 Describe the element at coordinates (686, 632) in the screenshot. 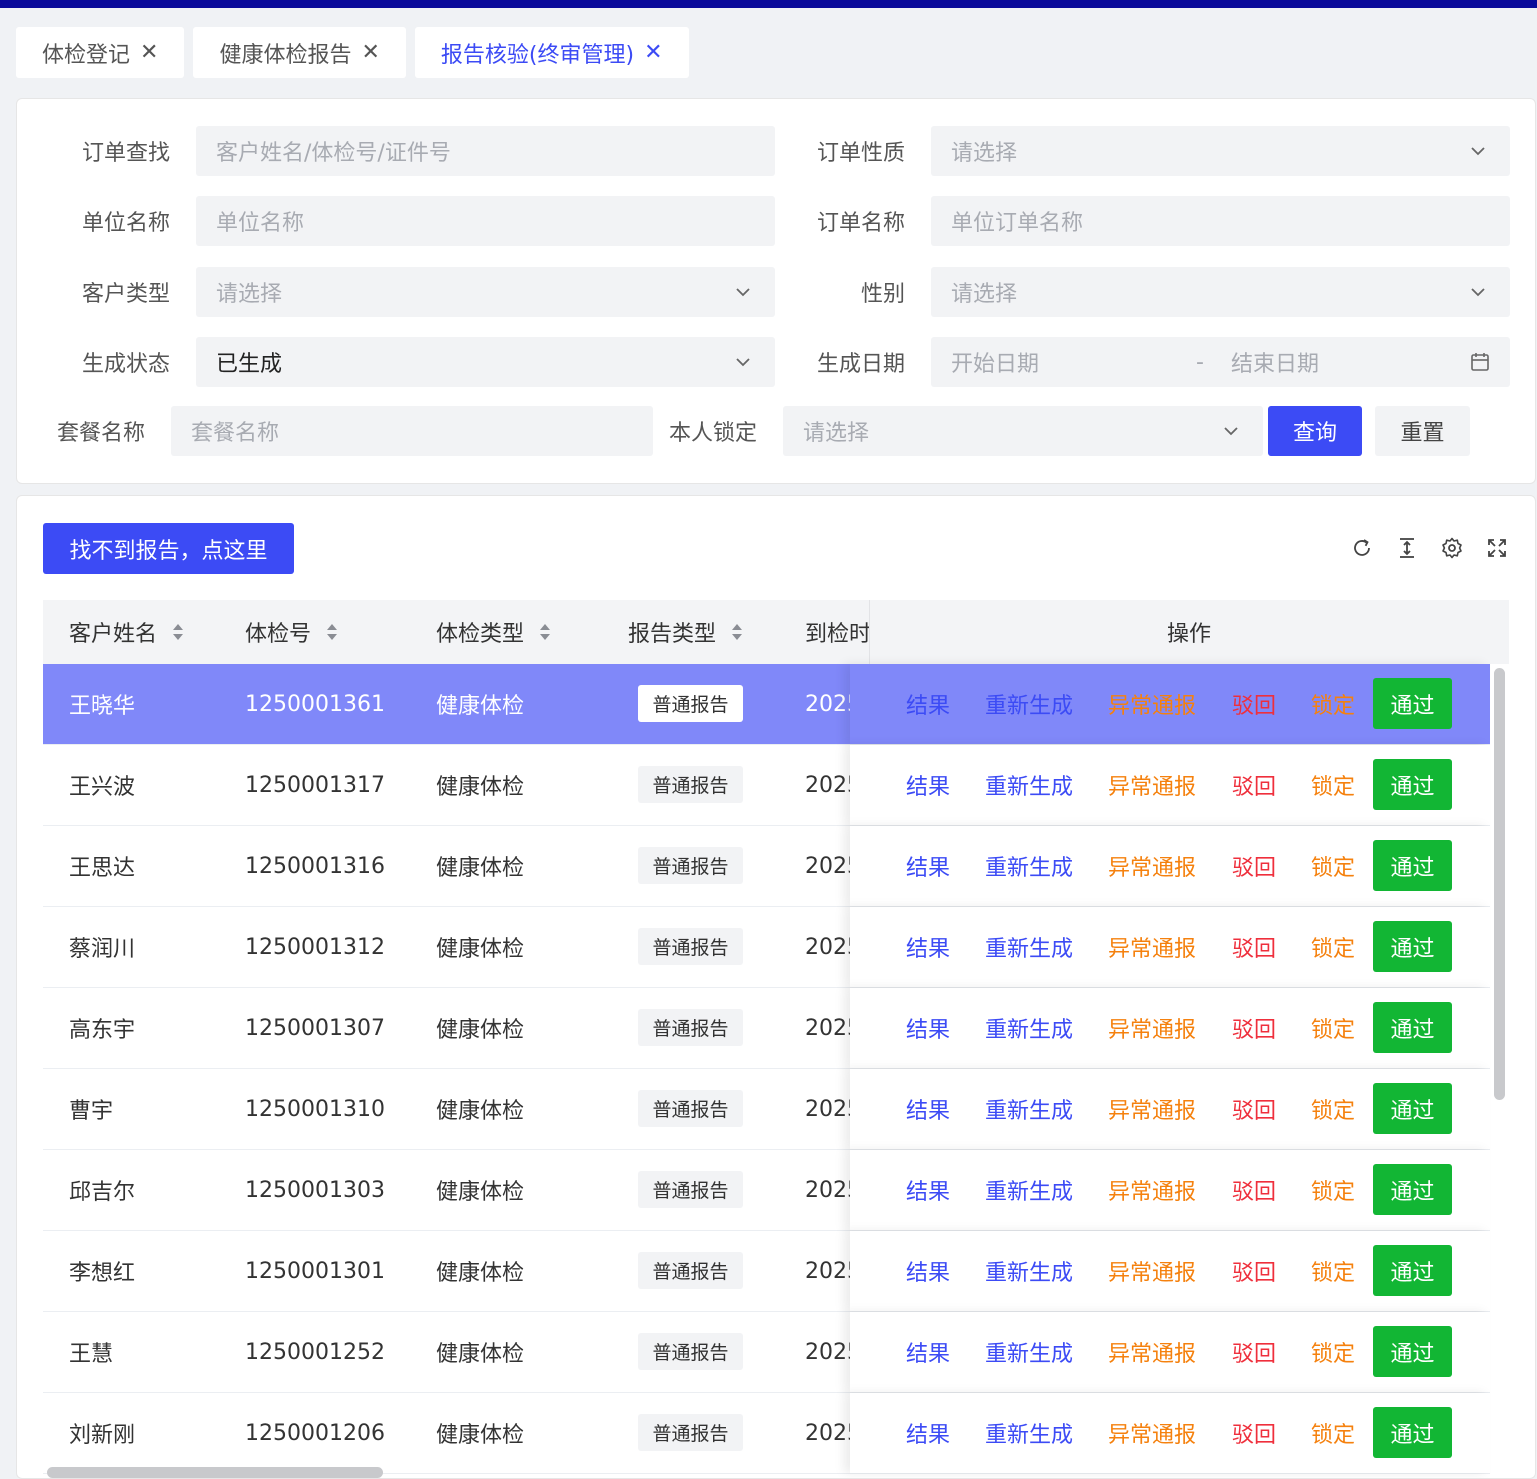

I see `col-report-type: 报告类型` at that location.